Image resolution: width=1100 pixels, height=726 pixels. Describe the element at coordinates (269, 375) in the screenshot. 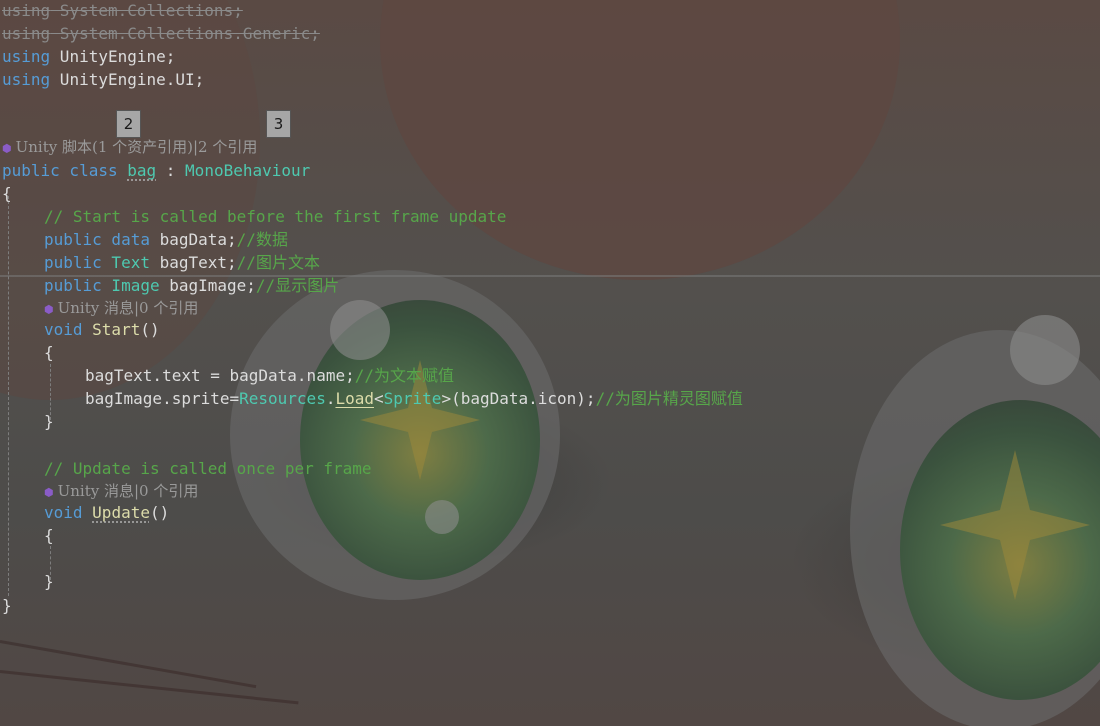

I see `code-line-assign-text: bagText.text = bagData.name;//为文本赋值` at that location.